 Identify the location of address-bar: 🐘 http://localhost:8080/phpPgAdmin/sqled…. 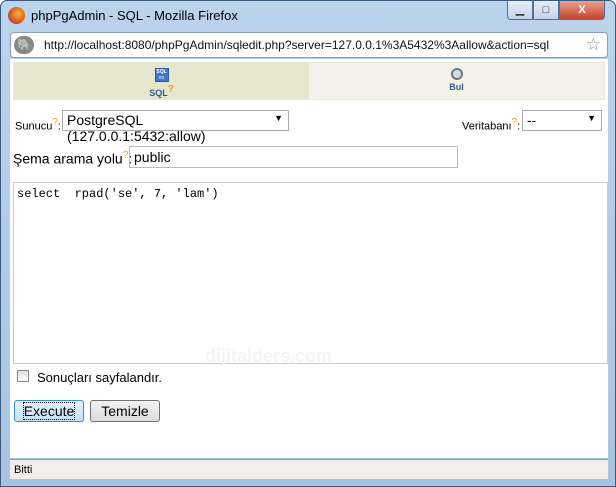
(309, 45).